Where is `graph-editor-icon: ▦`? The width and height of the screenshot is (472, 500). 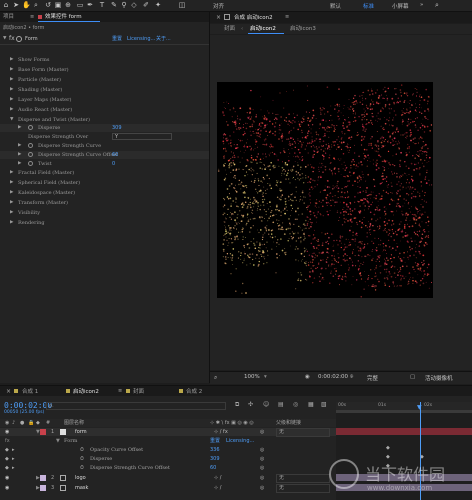 graph-editor-icon: ▦ is located at coordinates (311, 404).